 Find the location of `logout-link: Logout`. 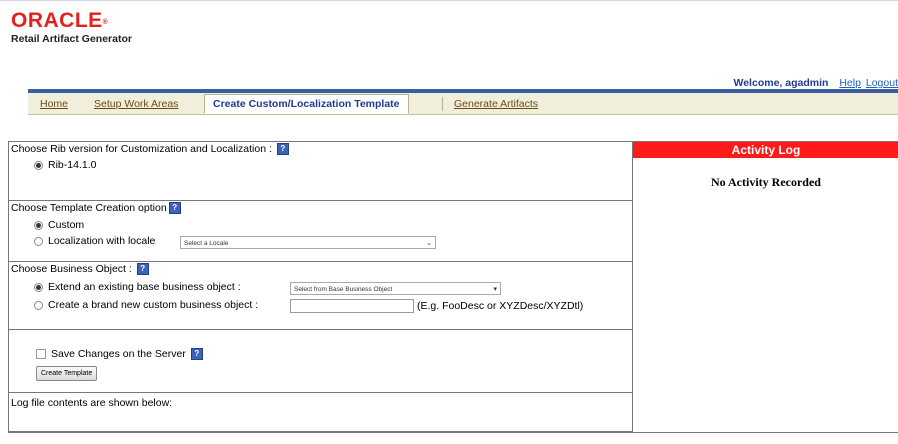

logout-link: Logout is located at coordinates (882, 83).